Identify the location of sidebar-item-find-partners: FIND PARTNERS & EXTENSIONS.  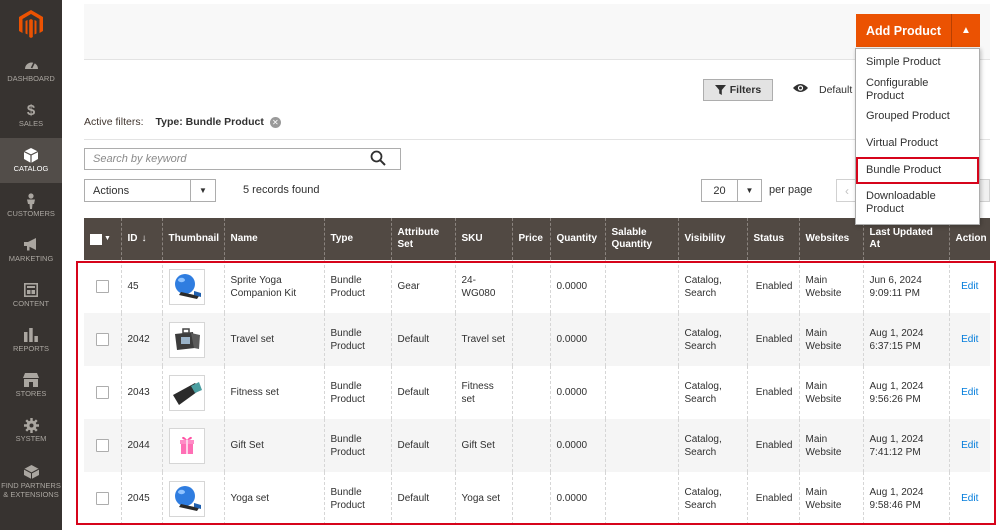
(31, 482).